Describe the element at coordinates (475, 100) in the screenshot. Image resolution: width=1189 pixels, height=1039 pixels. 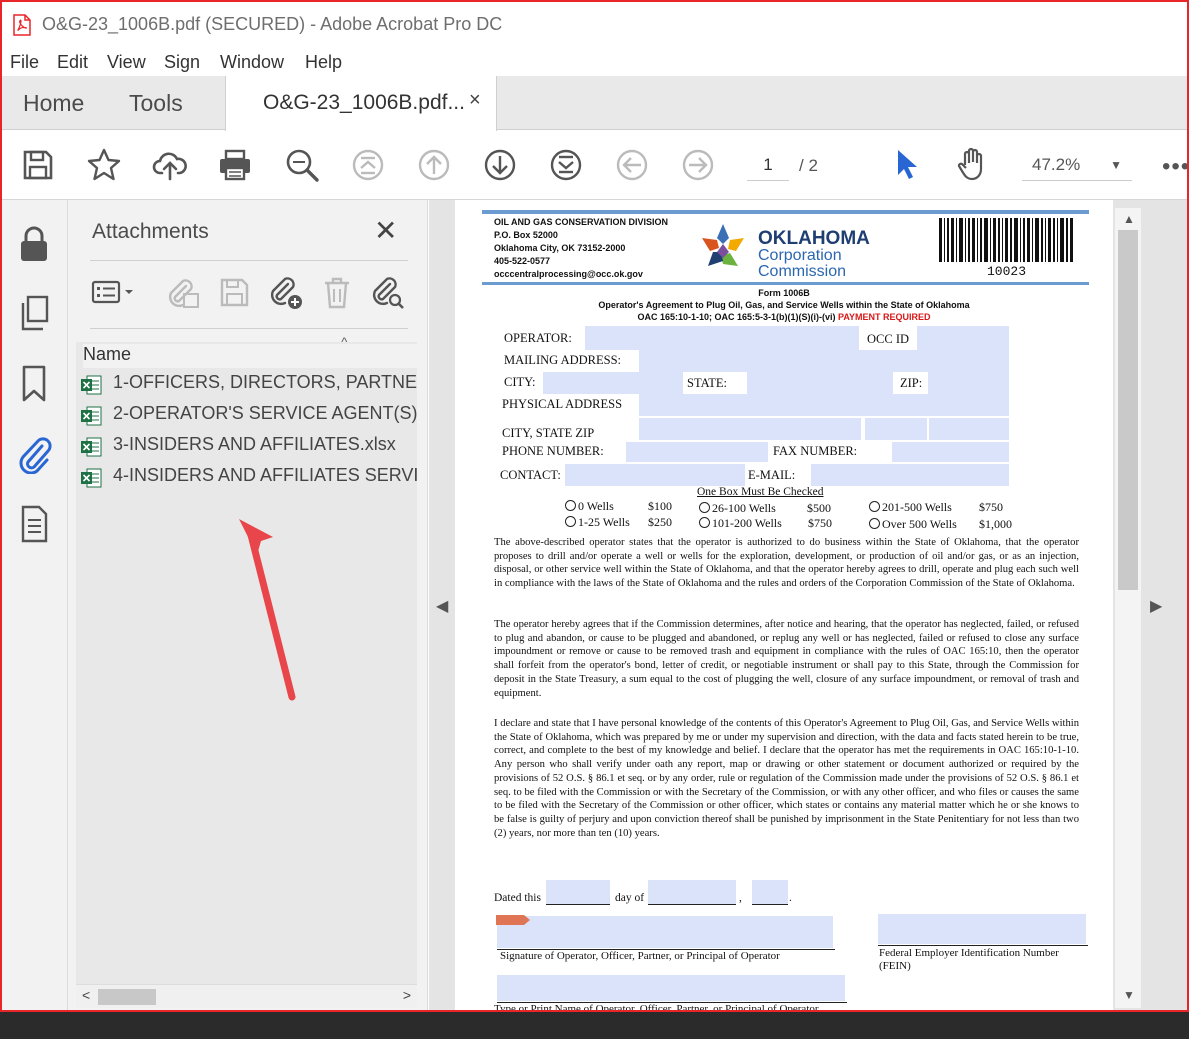
I see `close-tab-button: ×` at that location.